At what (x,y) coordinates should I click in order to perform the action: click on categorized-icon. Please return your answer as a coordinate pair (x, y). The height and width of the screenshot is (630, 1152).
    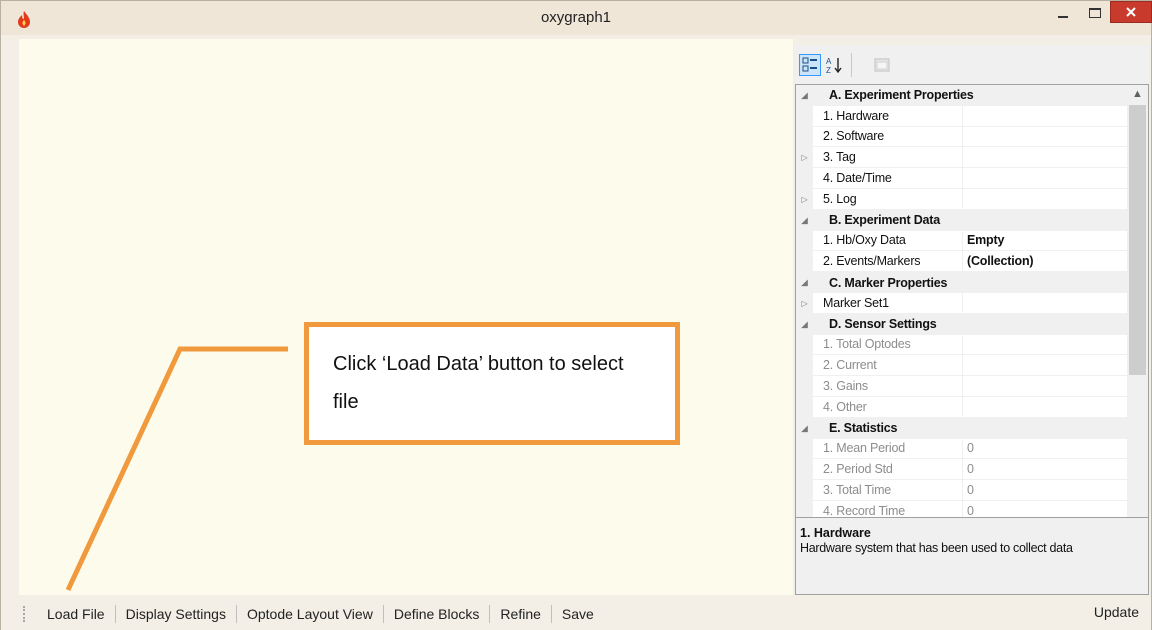
    Looking at the image, I should click on (809, 64).